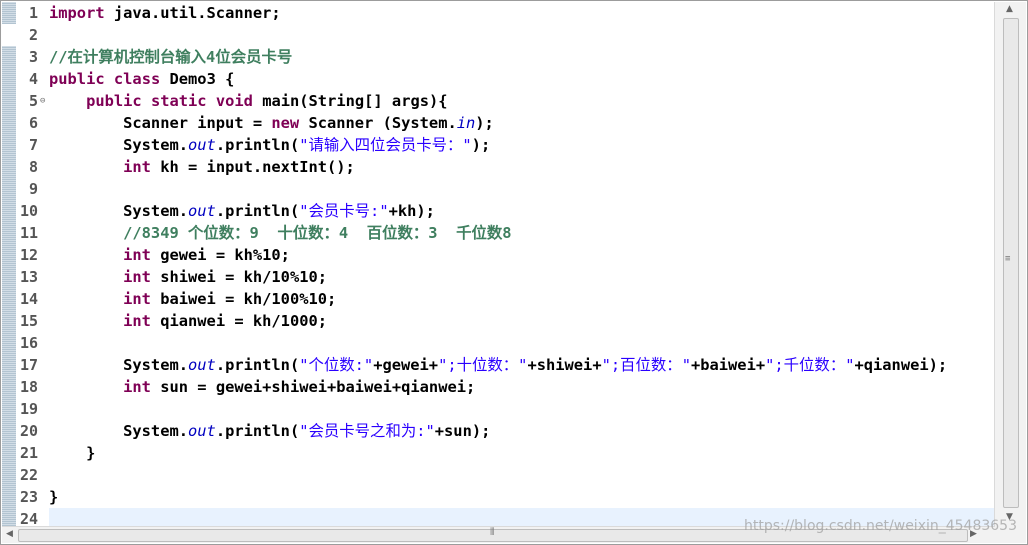 The width and height of the screenshot is (1028, 545). Describe the element at coordinates (336, 365) in the screenshot. I see `string-literal: "个位数:"` at that location.